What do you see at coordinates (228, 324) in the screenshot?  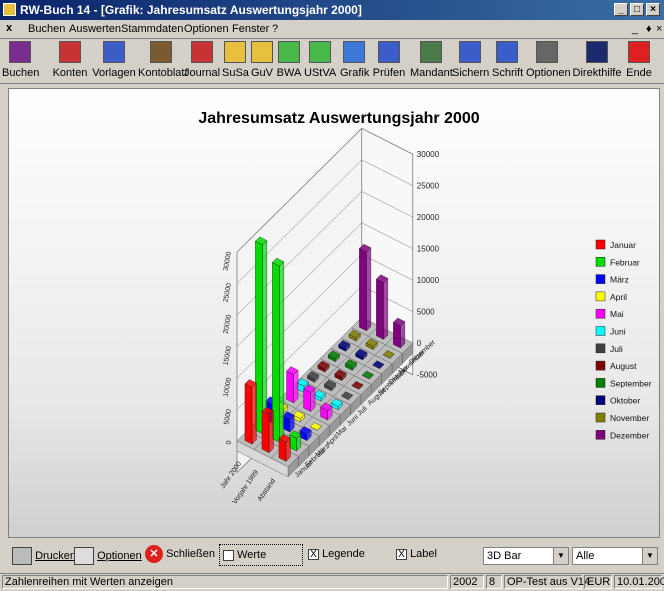 I see `chart-left-tick-label: 20000` at bounding box center [228, 324].